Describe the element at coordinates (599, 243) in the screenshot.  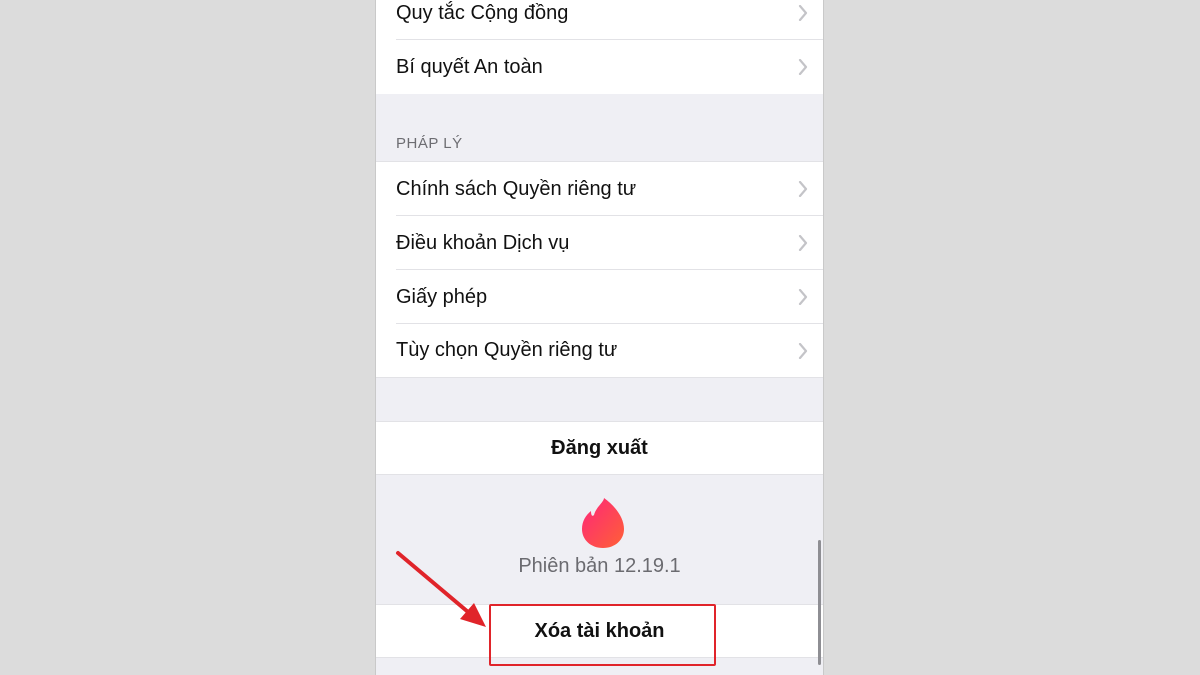
I see `terms-of-service-item: Điều khoản Dịch vụ` at that location.